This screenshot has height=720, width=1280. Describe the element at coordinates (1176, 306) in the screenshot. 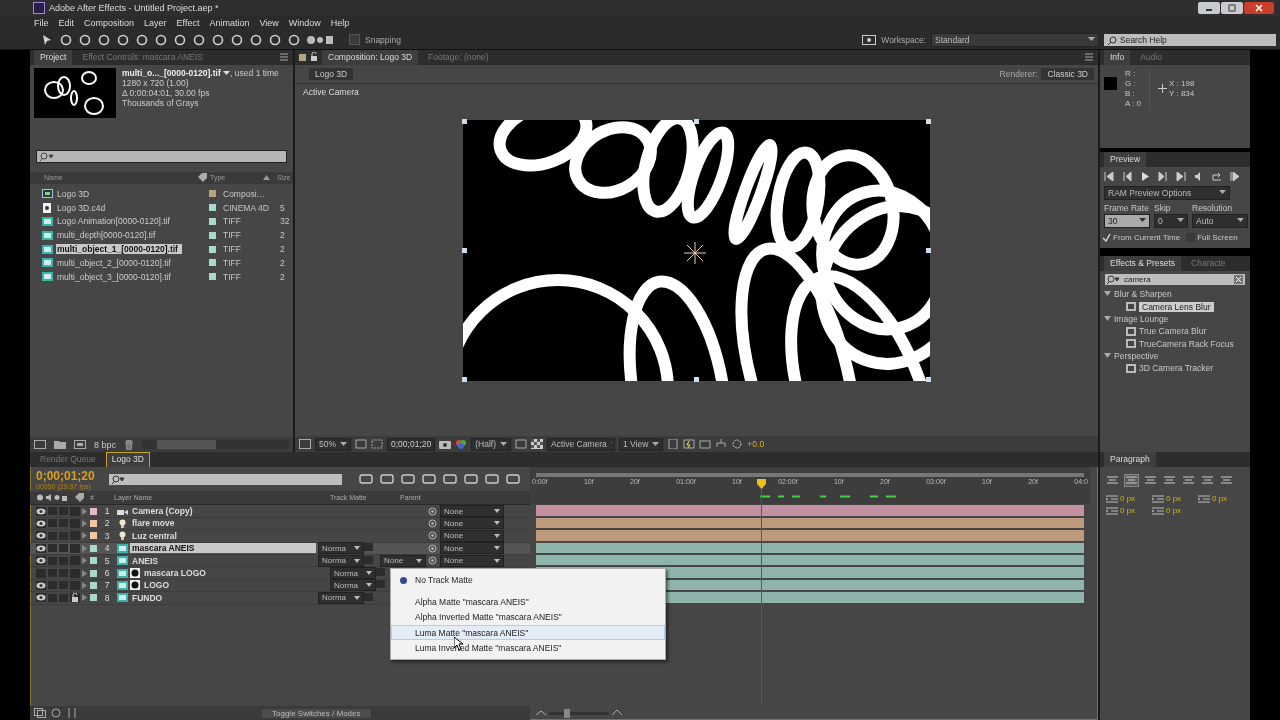

I see `list-item: Camera Lens Blur` at that location.